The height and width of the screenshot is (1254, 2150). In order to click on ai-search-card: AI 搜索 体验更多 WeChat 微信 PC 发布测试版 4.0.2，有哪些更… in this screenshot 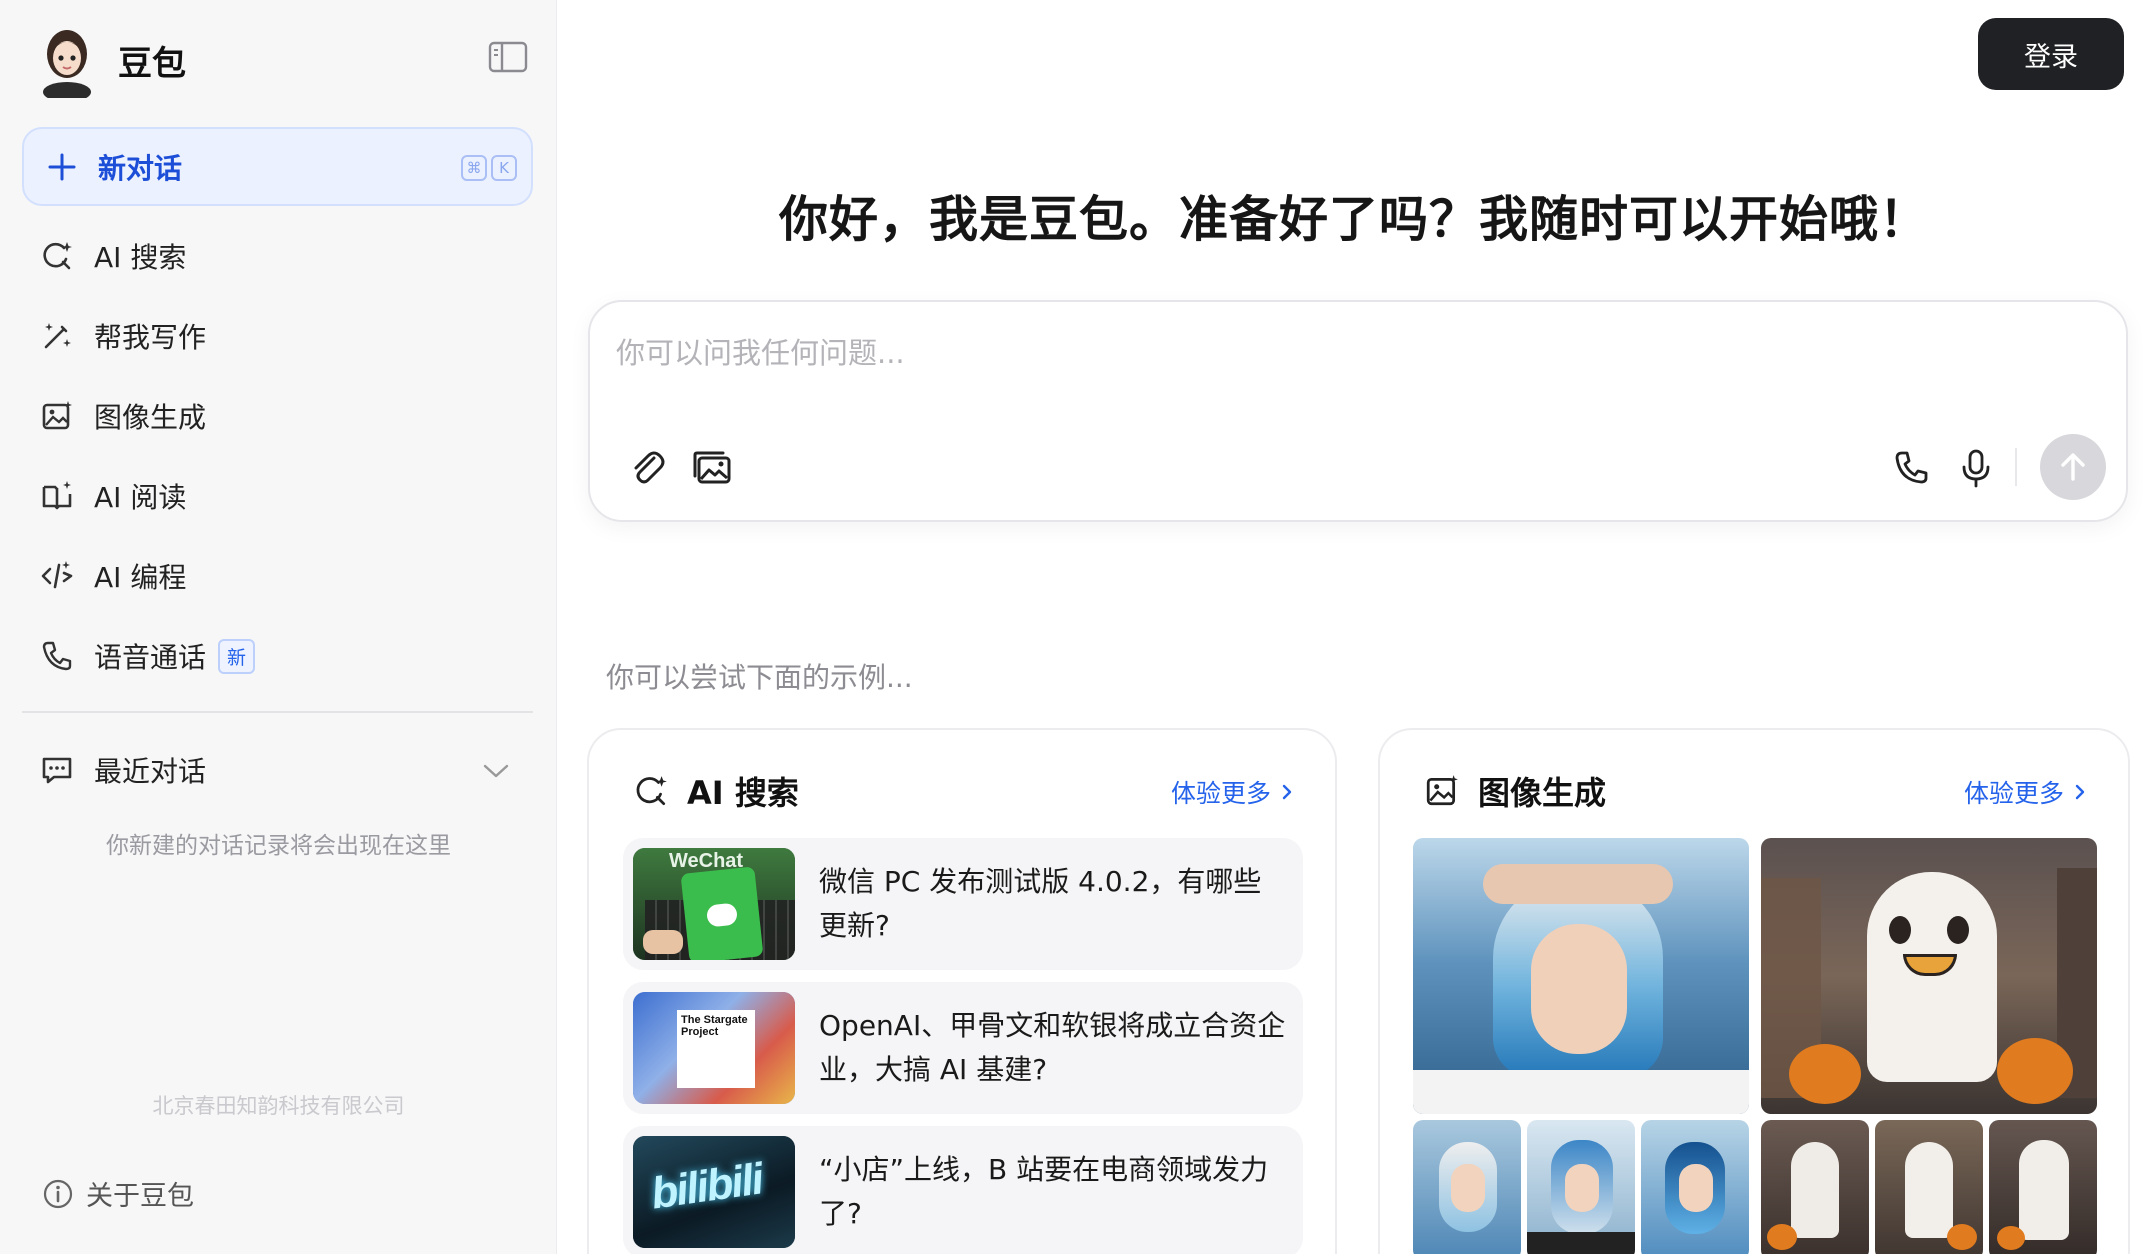, I will do `click(962, 991)`.